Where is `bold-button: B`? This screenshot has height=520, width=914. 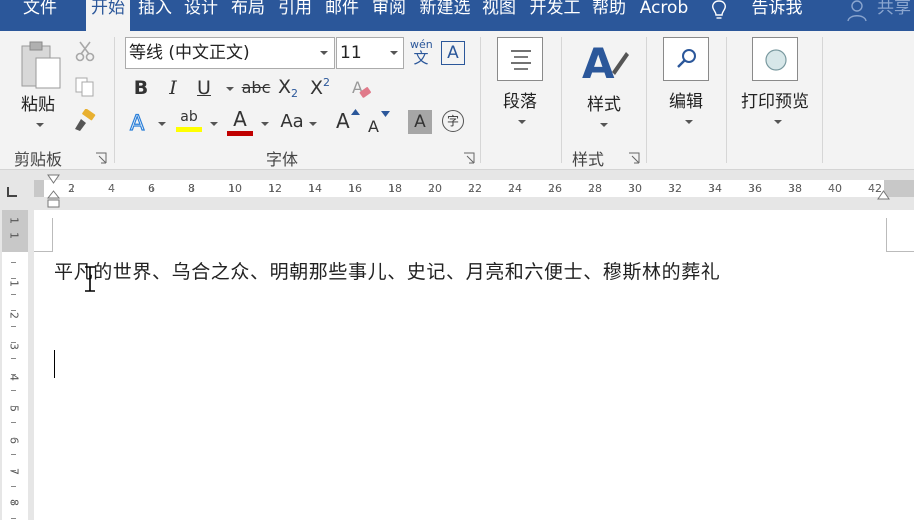
bold-button: B is located at coordinates (141, 88).